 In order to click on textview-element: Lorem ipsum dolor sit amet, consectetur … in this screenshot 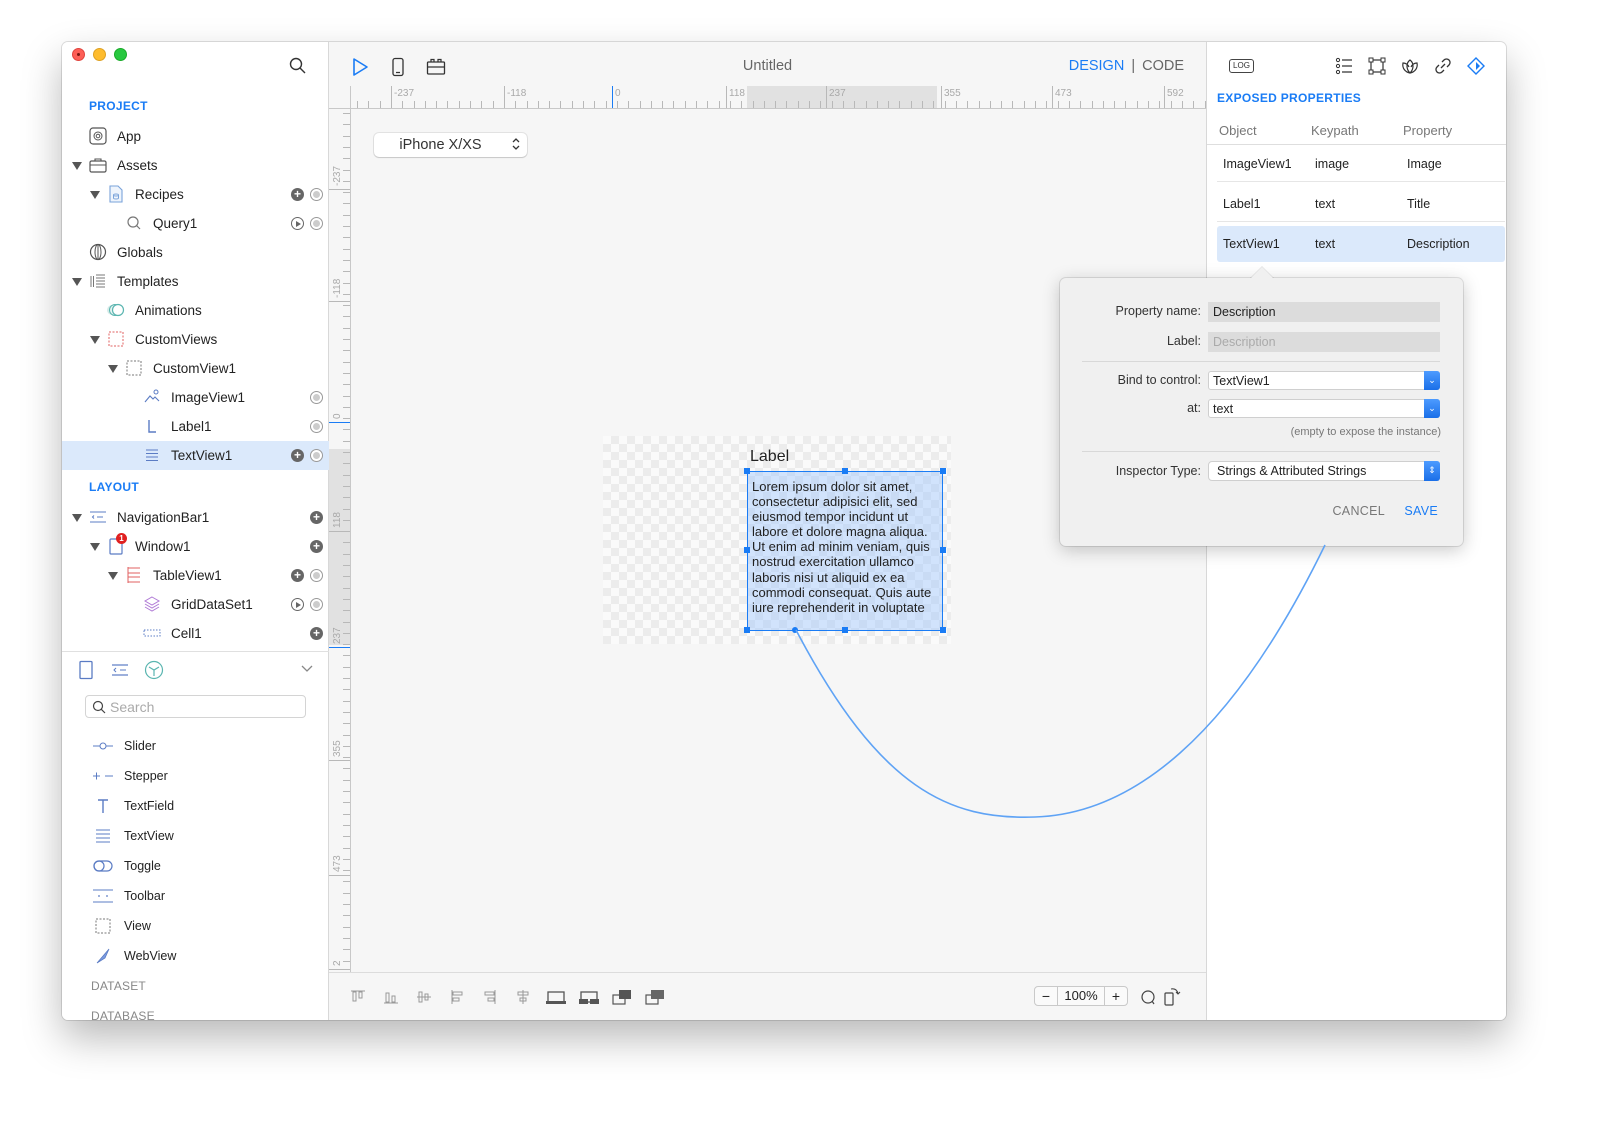, I will do `click(845, 551)`.